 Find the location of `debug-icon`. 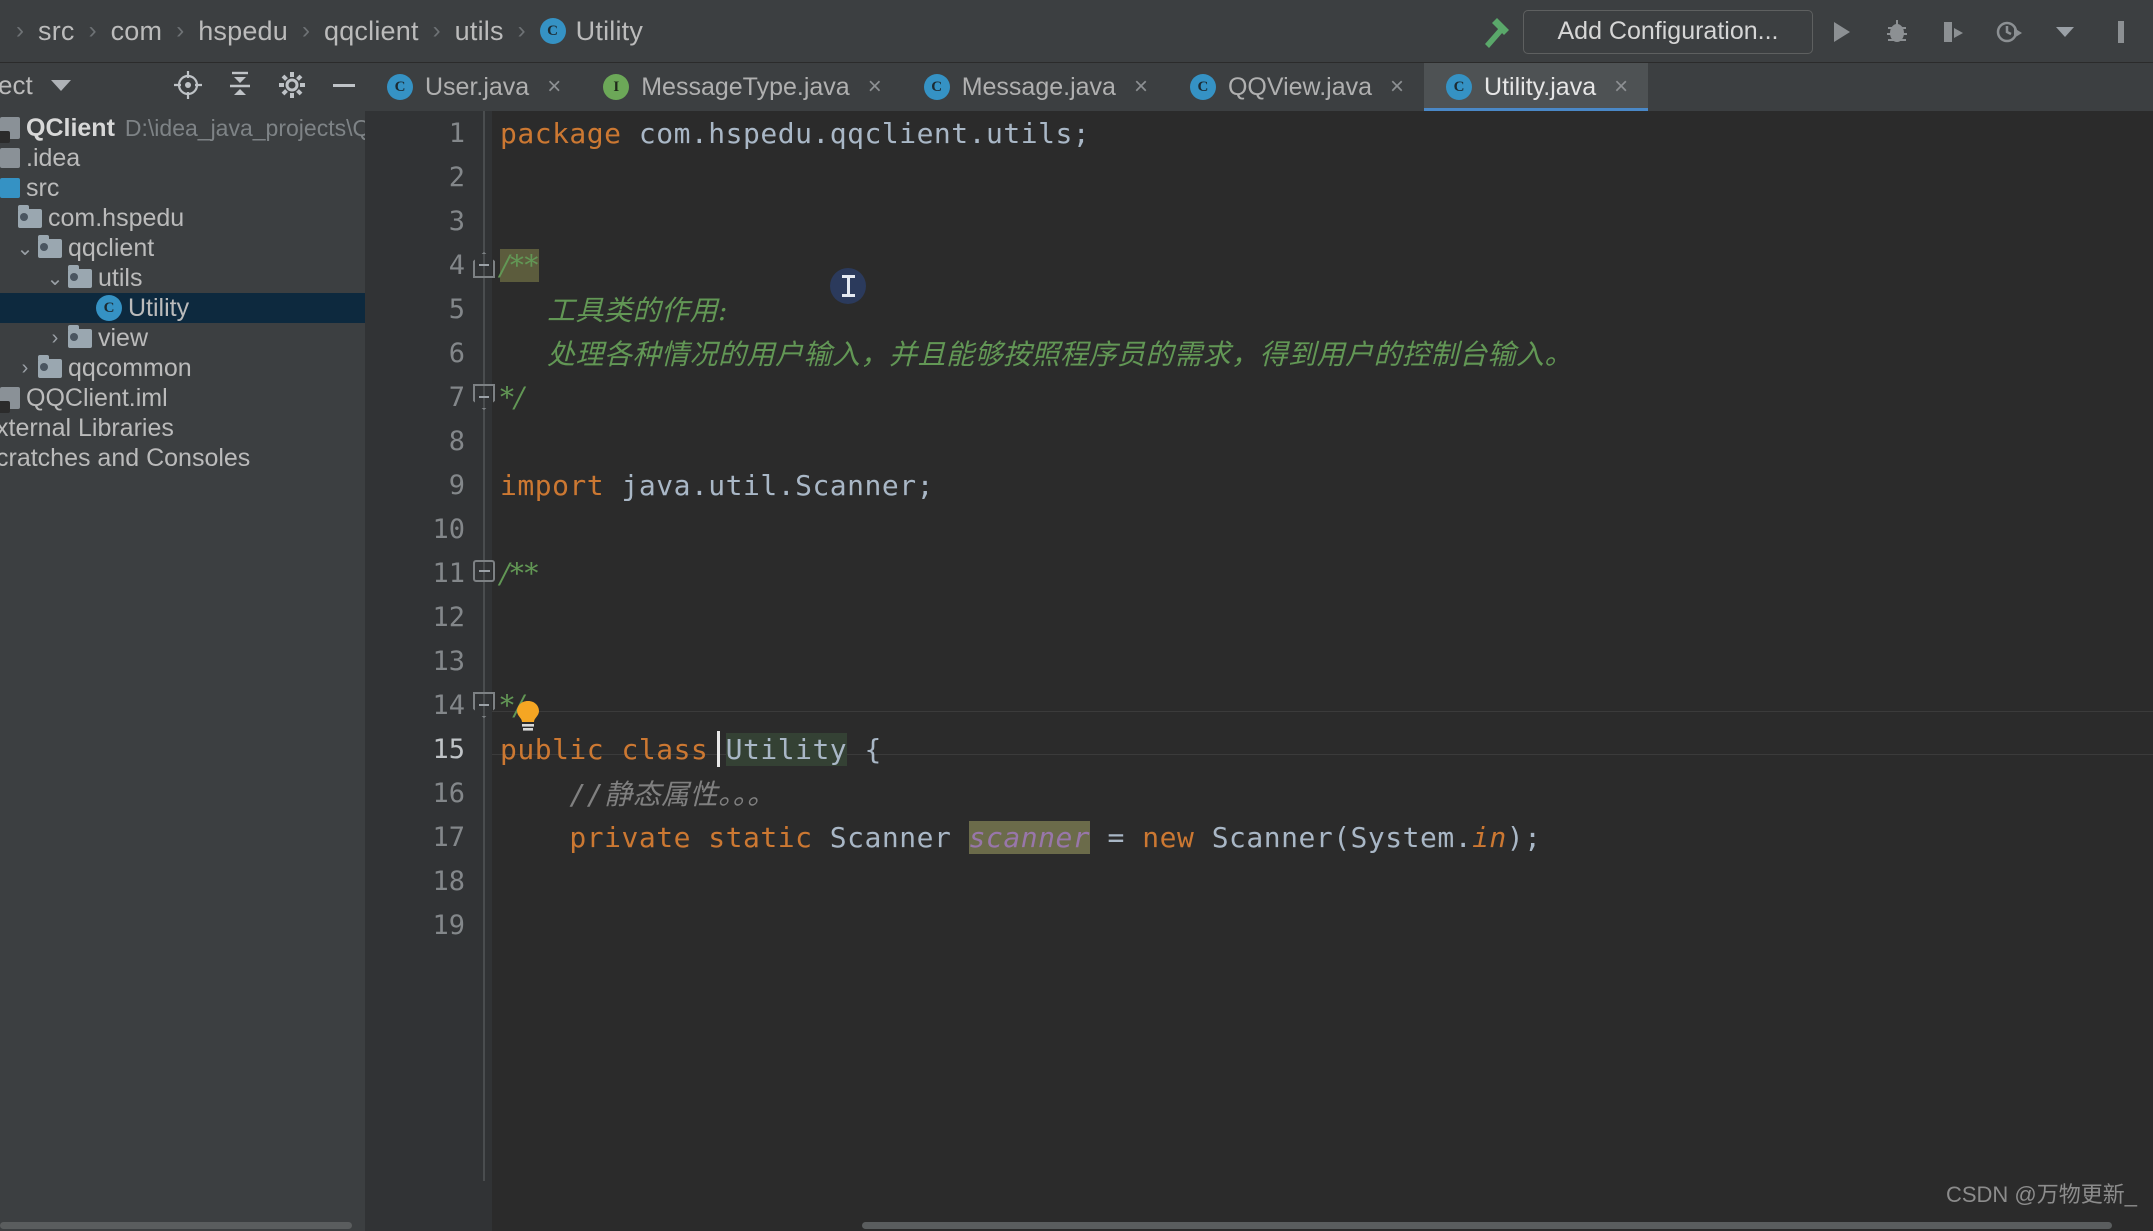

debug-icon is located at coordinates (1897, 32).